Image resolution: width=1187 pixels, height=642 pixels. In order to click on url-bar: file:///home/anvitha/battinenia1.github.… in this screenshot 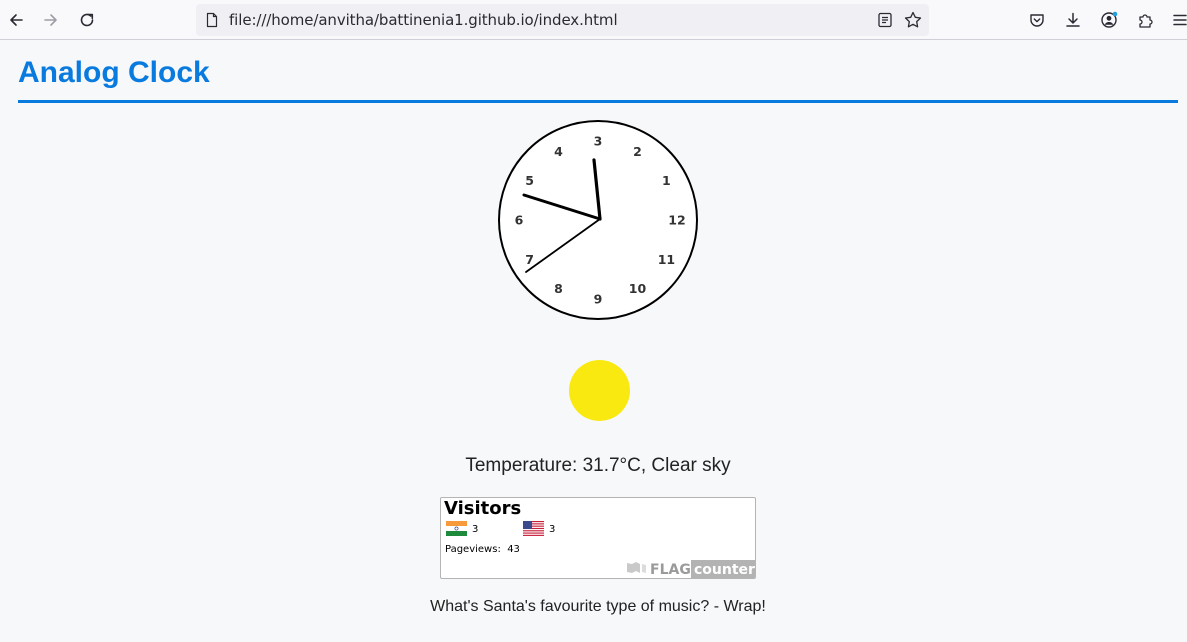, I will do `click(562, 20)`.